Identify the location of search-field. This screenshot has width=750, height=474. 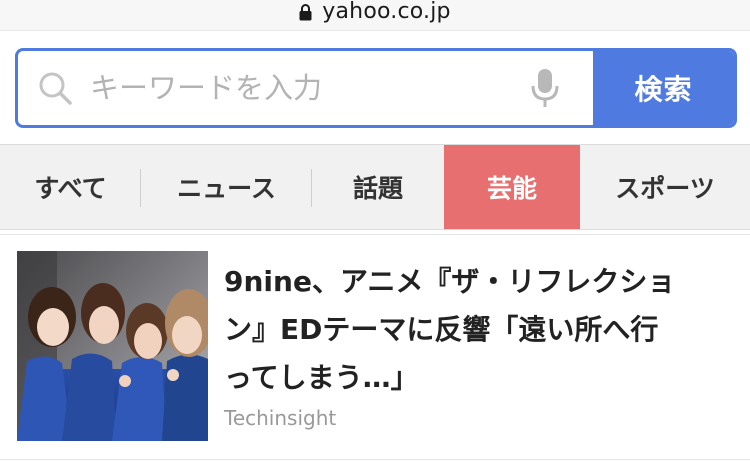
(305, 88).